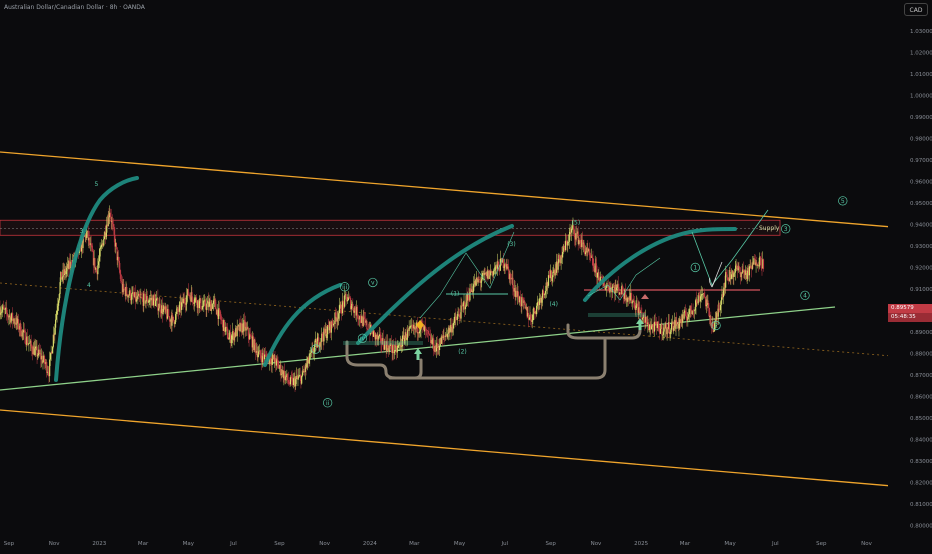 The image size is (932, 554). What do you see at coordinates (617, 315) in the screenshot?
I see `demand-zone-2025` at bounding box center [617, 315].